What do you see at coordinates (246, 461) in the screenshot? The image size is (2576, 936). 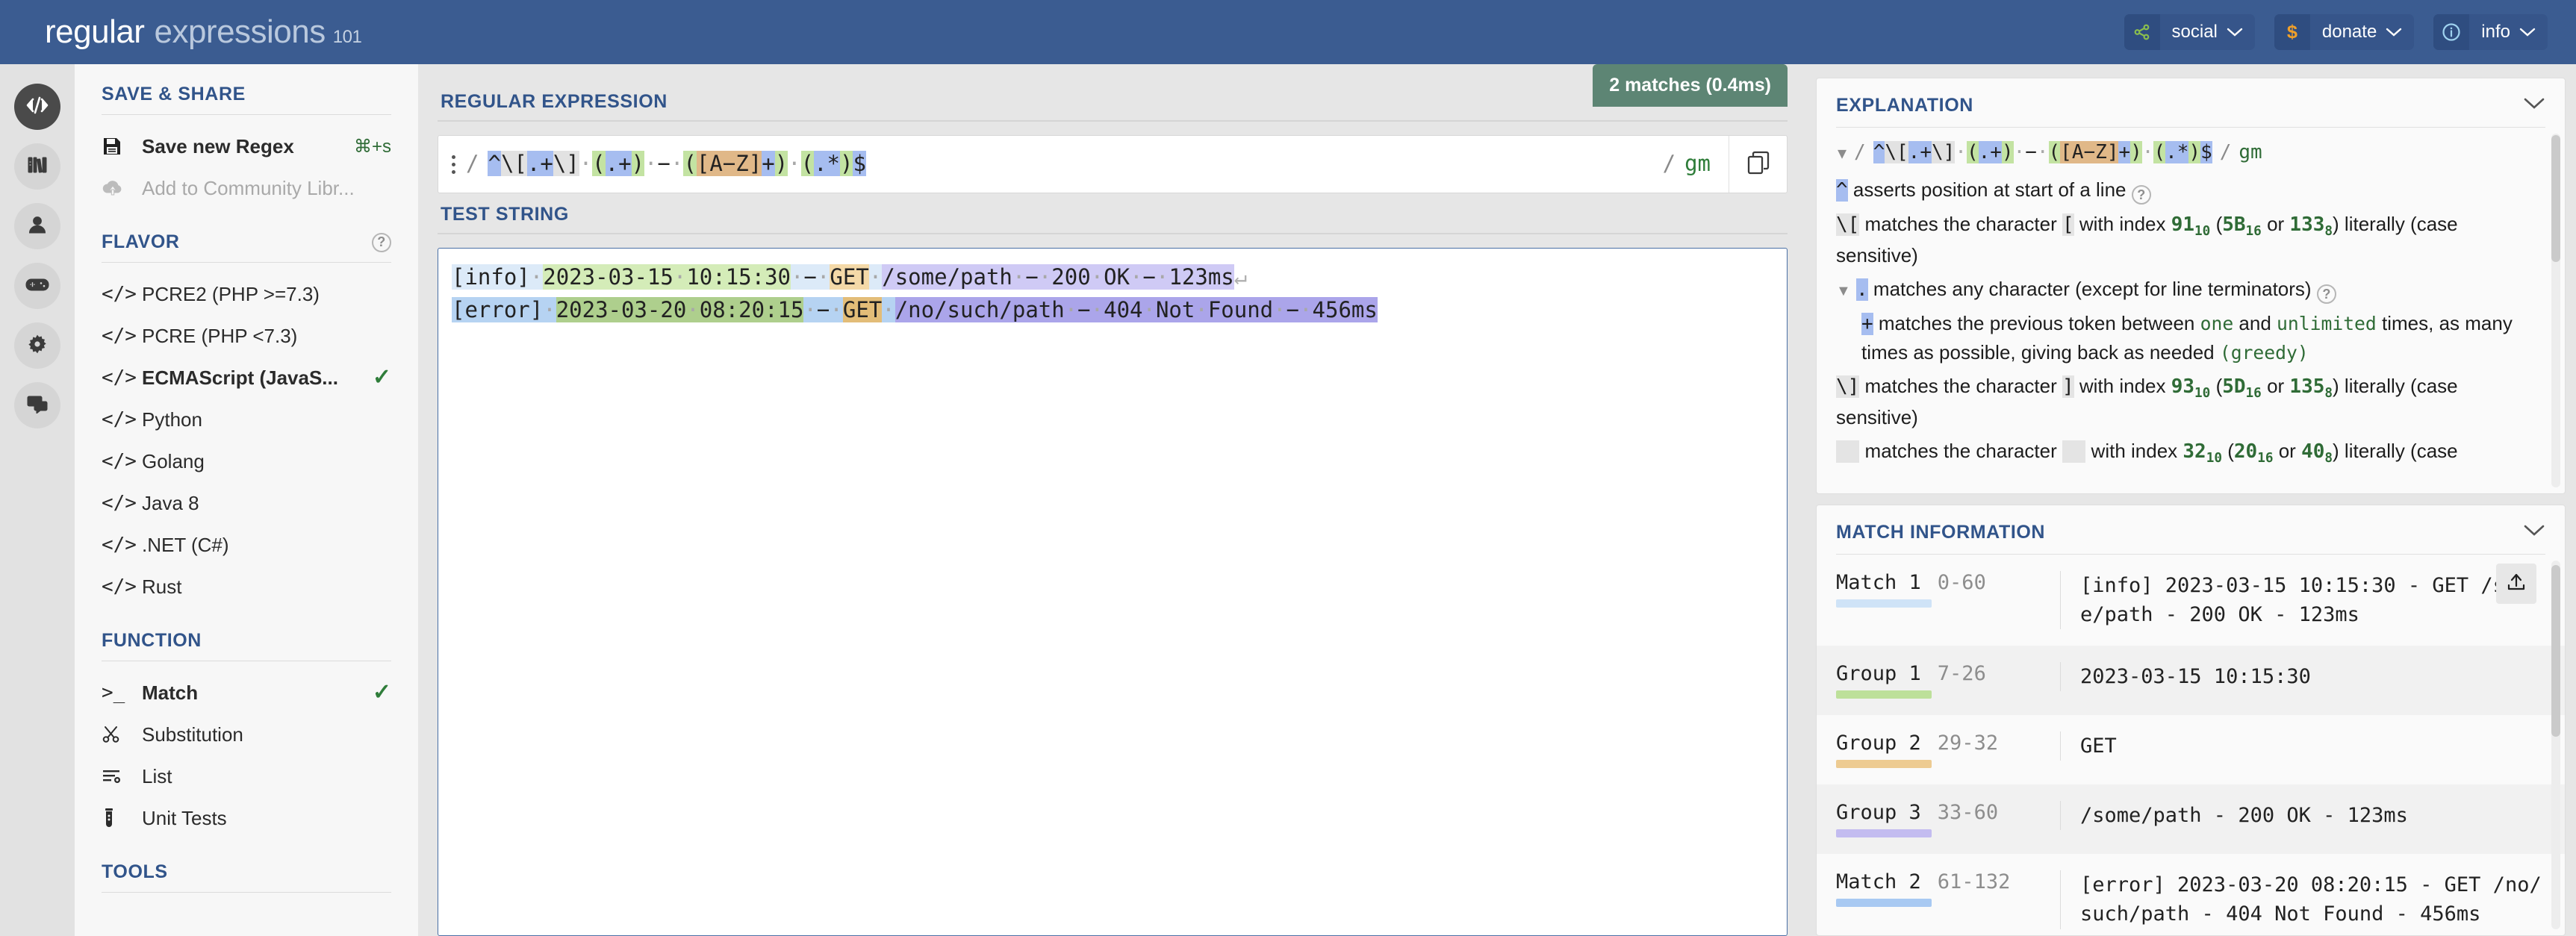 I see `sidebar-item-flavor-golang: </> Golang` at bounding box center [246, 461].